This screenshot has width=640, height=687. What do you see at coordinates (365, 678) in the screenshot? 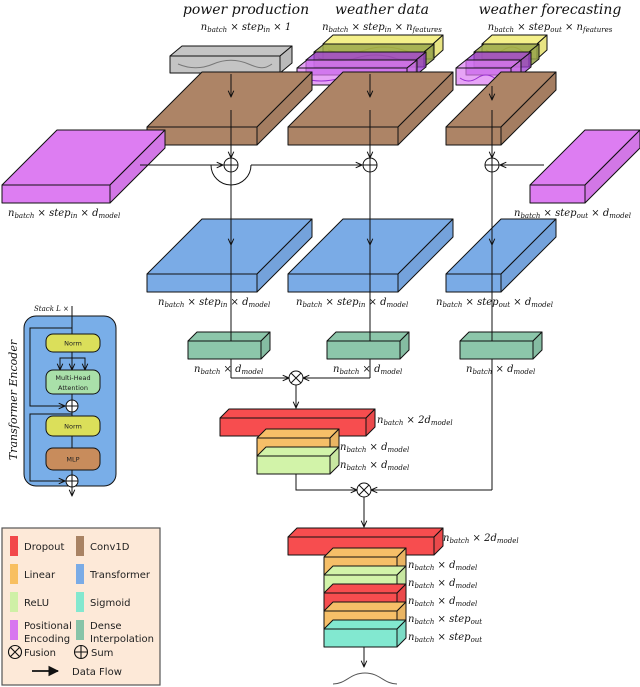
I see `output-signal-wave` at bounding box center [365, 678].